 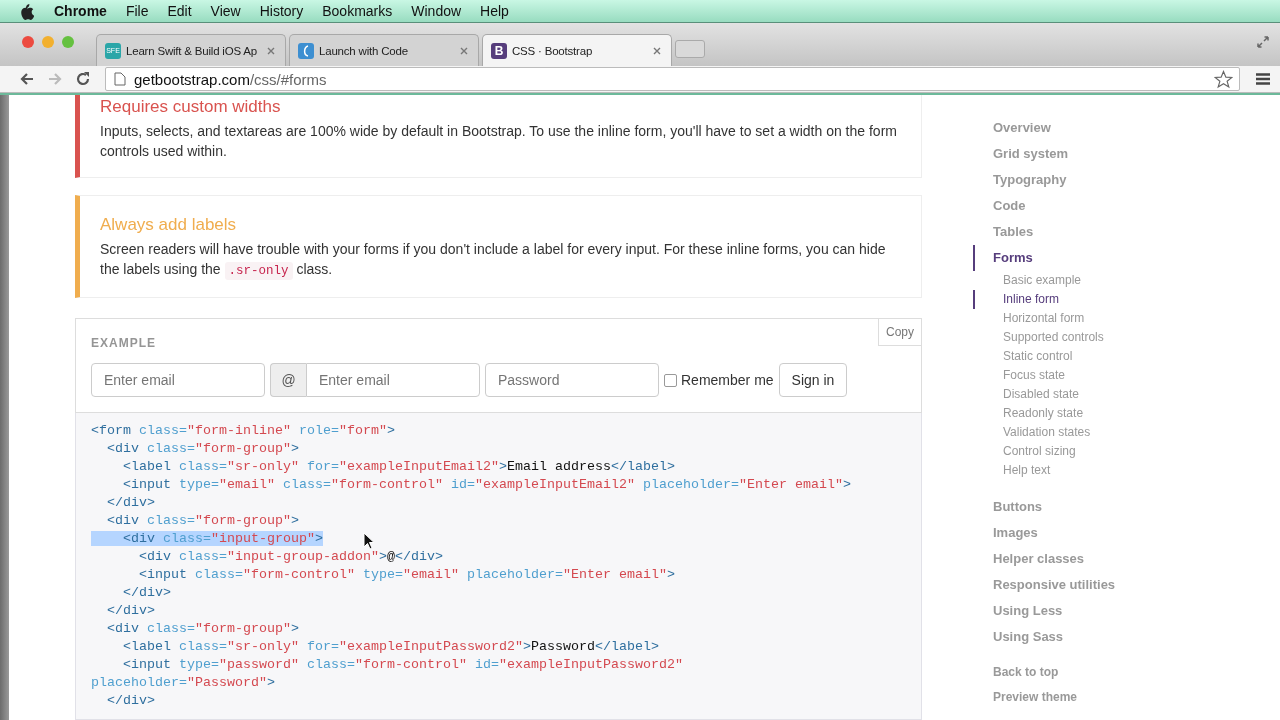 What do you see at coordinates (68, 41) in the screenshot?
I see `zoom-button` at bounding box center [68, 41].